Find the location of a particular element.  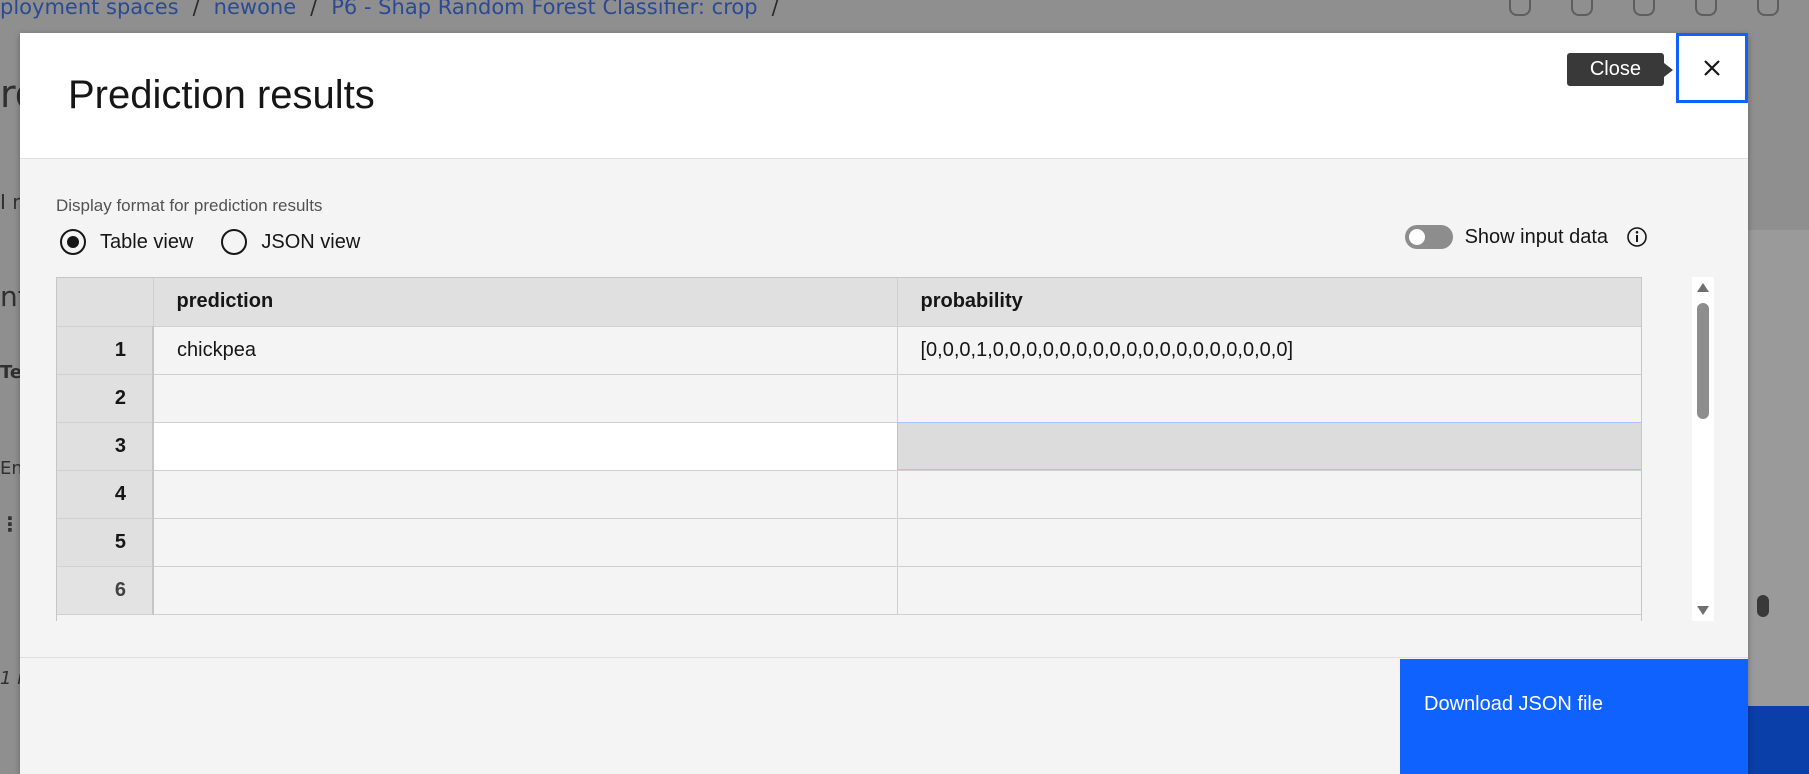

show-input-data-label: Show input data is located at coordinates (1536, 236).